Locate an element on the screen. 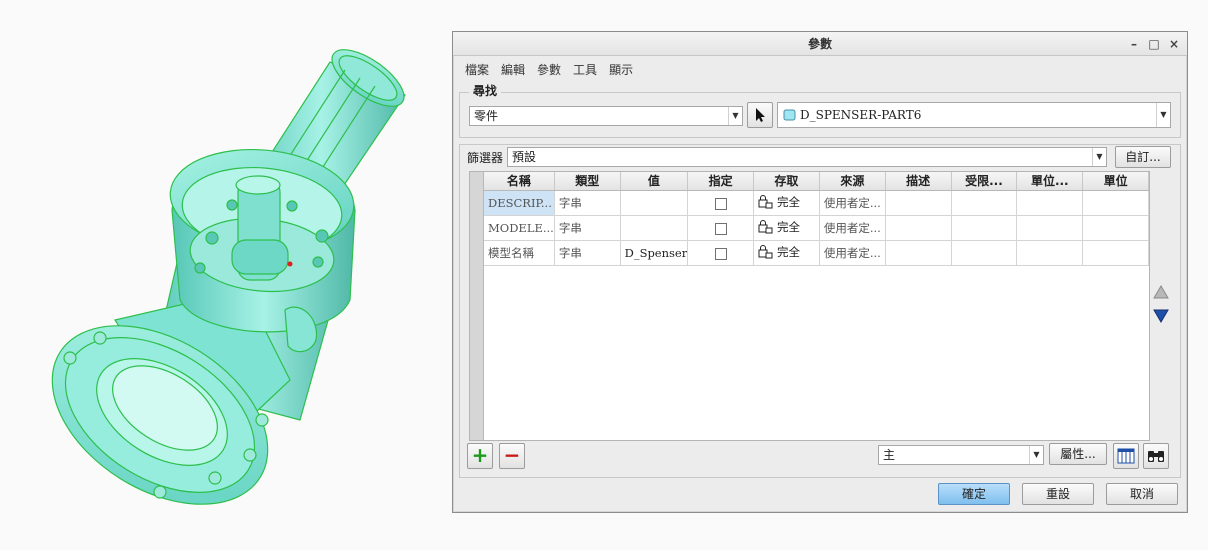 Image resolution: width=1208 pixels, height=550 pixels. triangle-up-icon is located at coordinates (1161, 292).